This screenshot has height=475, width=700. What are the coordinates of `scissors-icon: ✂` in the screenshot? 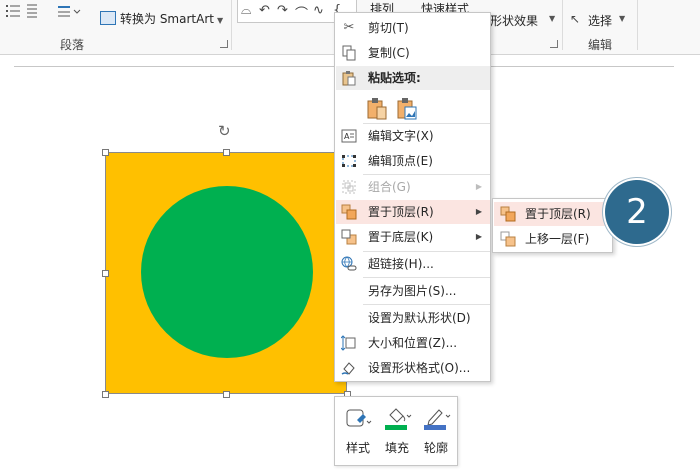 It's located at (349, 27).